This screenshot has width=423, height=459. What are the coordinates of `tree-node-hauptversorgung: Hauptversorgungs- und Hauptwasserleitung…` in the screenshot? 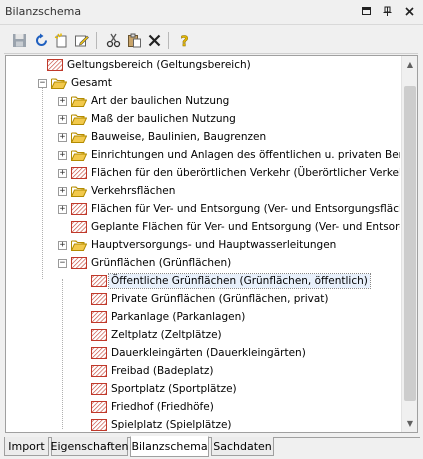 It's located at (204, 245).